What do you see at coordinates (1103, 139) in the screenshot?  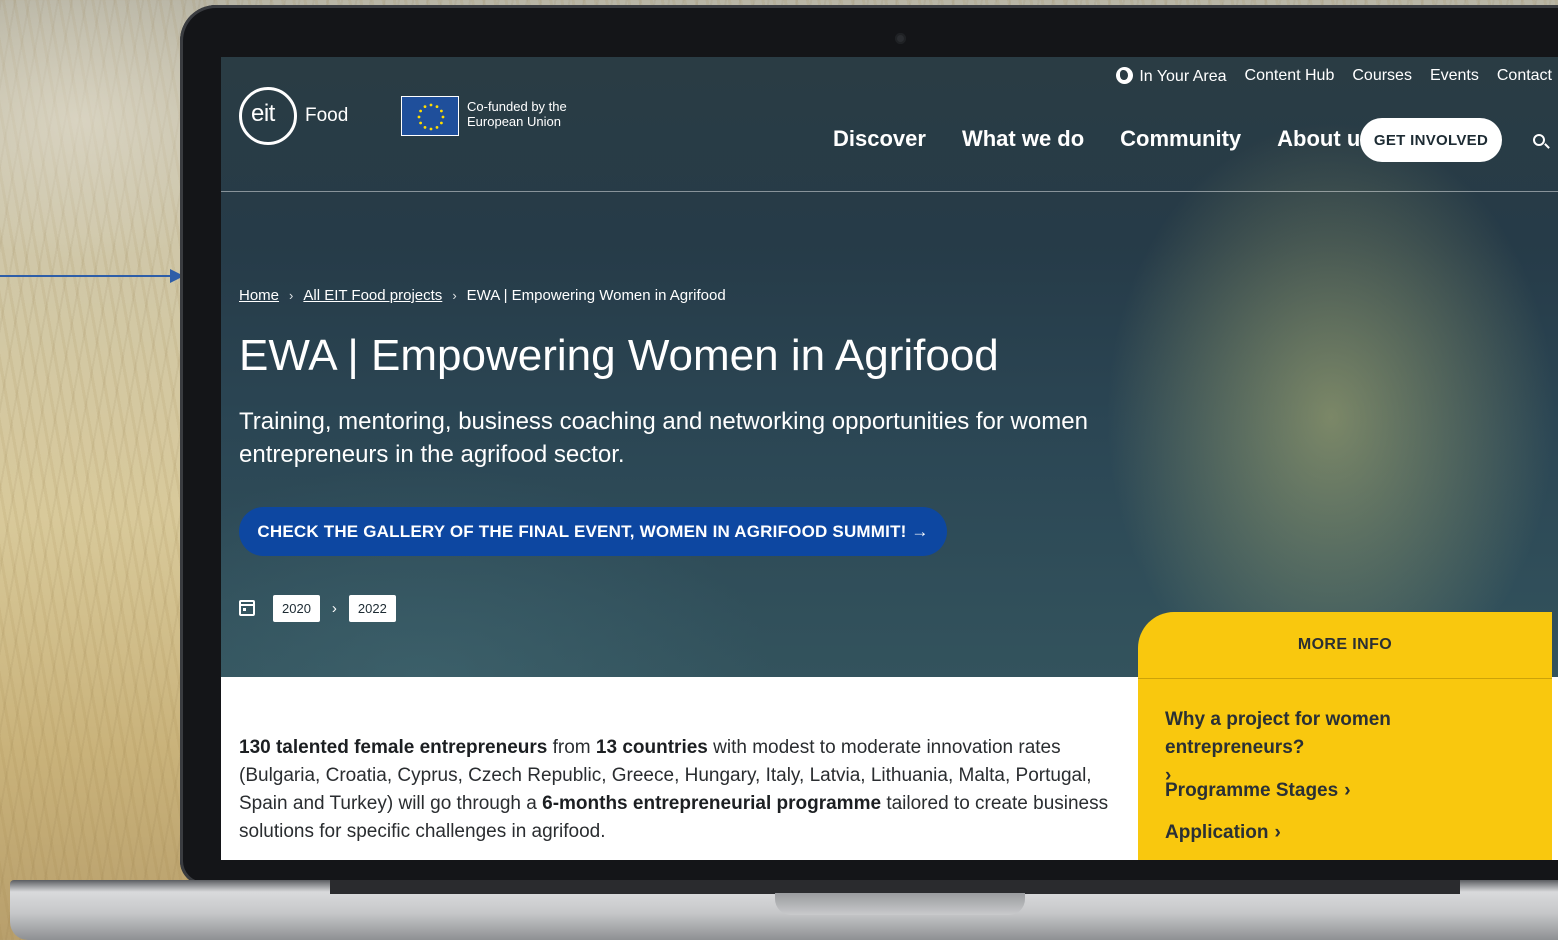 I see `main-nav: Discover What we do Community About us` at bounding box center [1103, 139].